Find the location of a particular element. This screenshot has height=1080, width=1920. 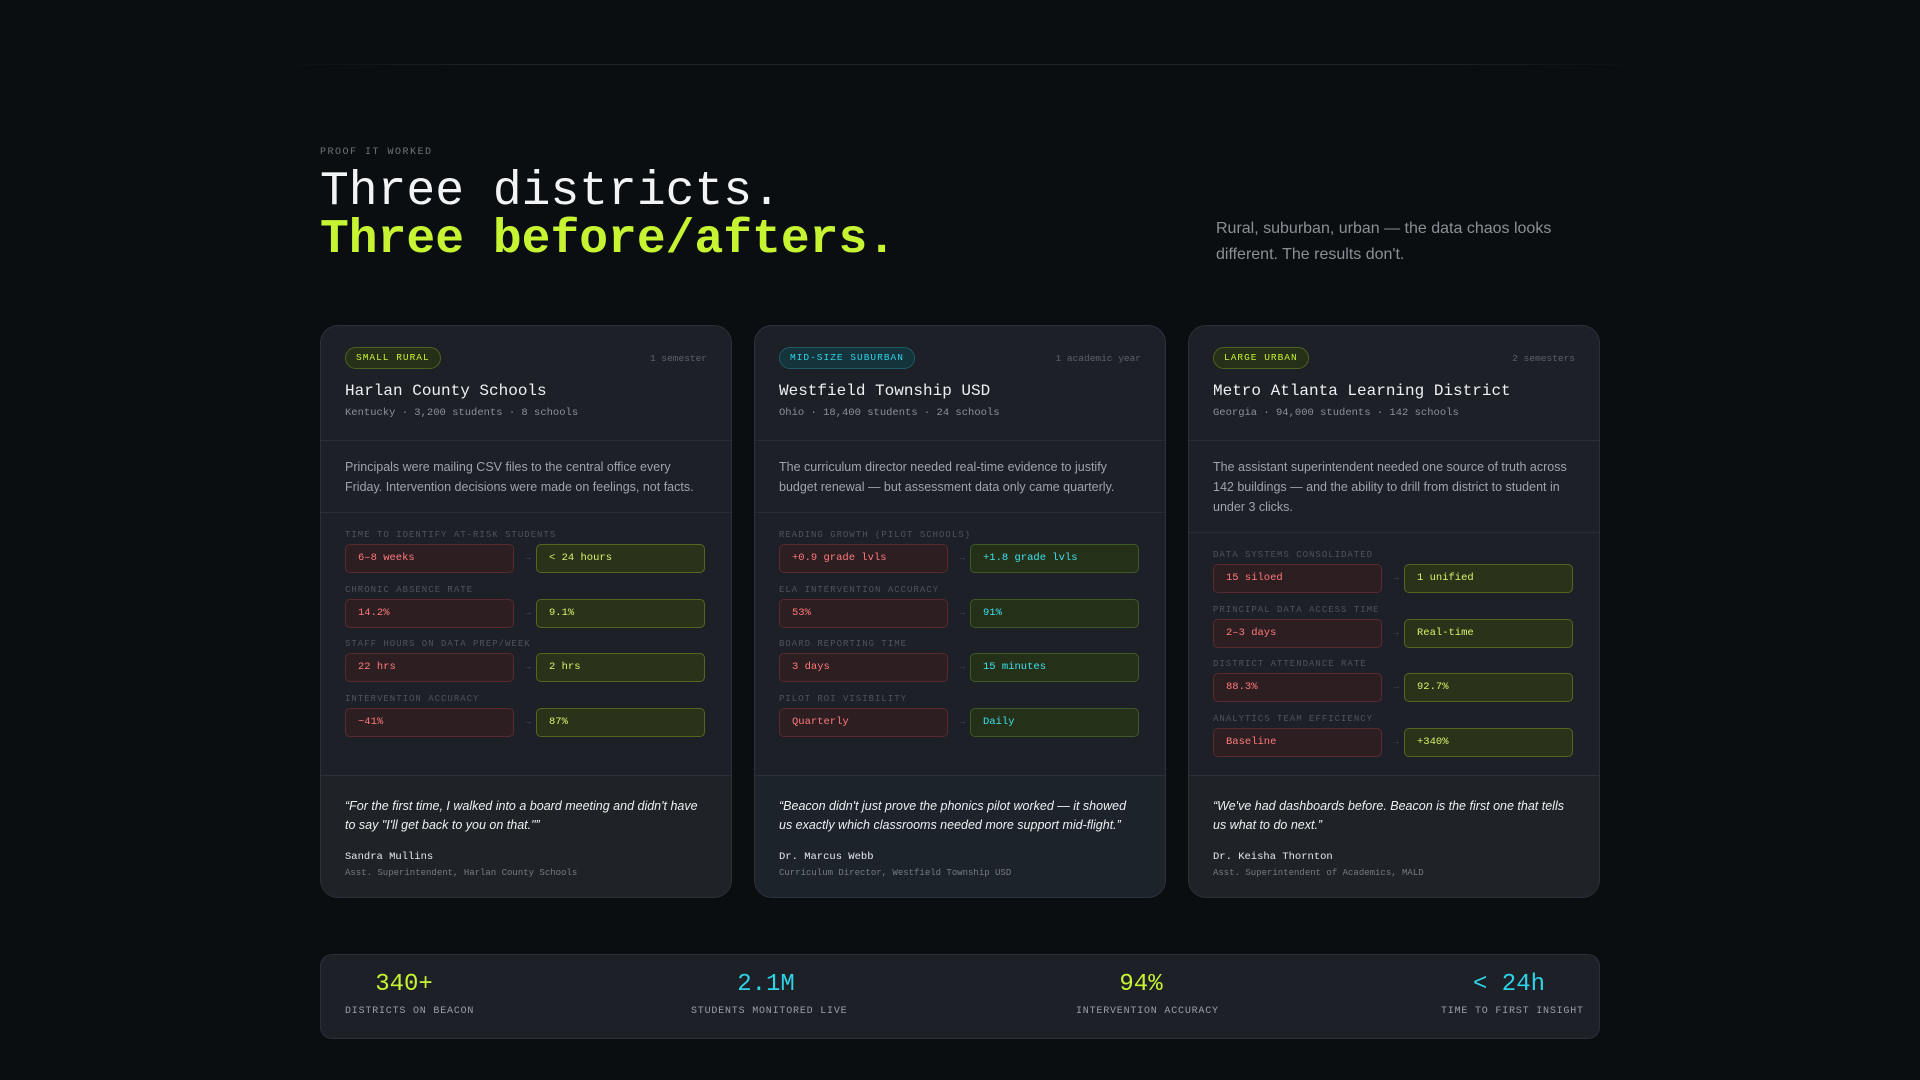

metric-label: TIME TO IDENTIFY AT-RISK STUDENTS is located at coordinates (451, 535).